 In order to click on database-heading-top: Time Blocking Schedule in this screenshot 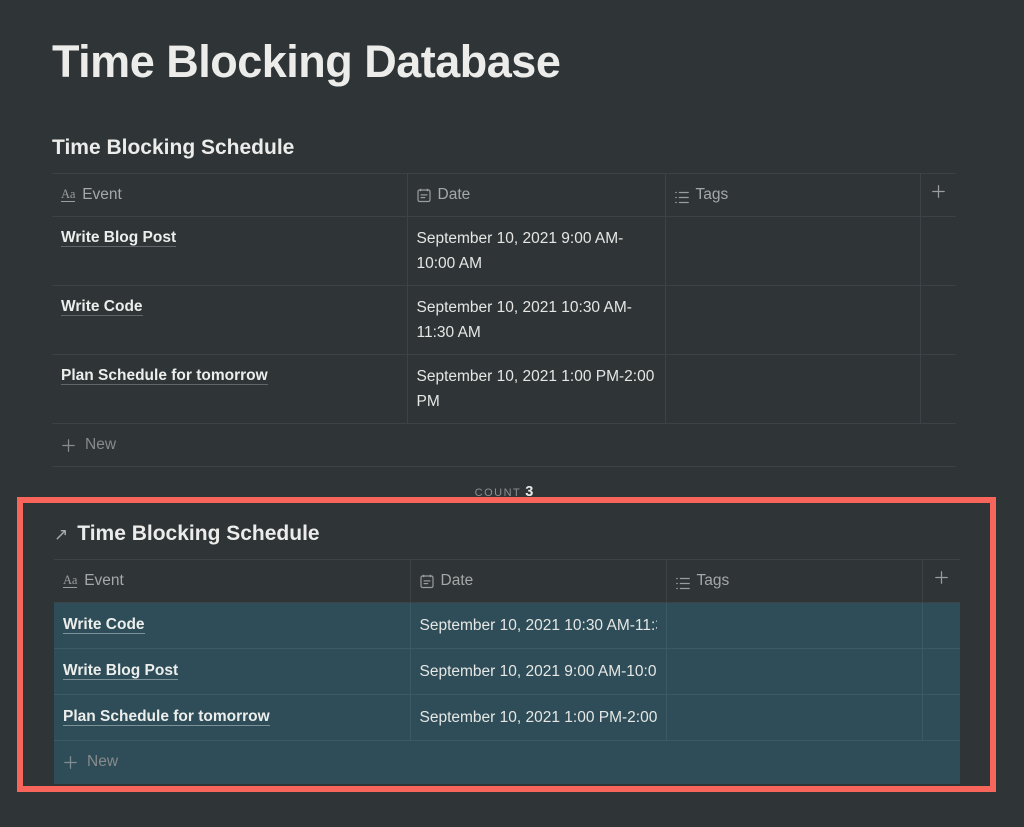, I will do `click(504, 148)`.